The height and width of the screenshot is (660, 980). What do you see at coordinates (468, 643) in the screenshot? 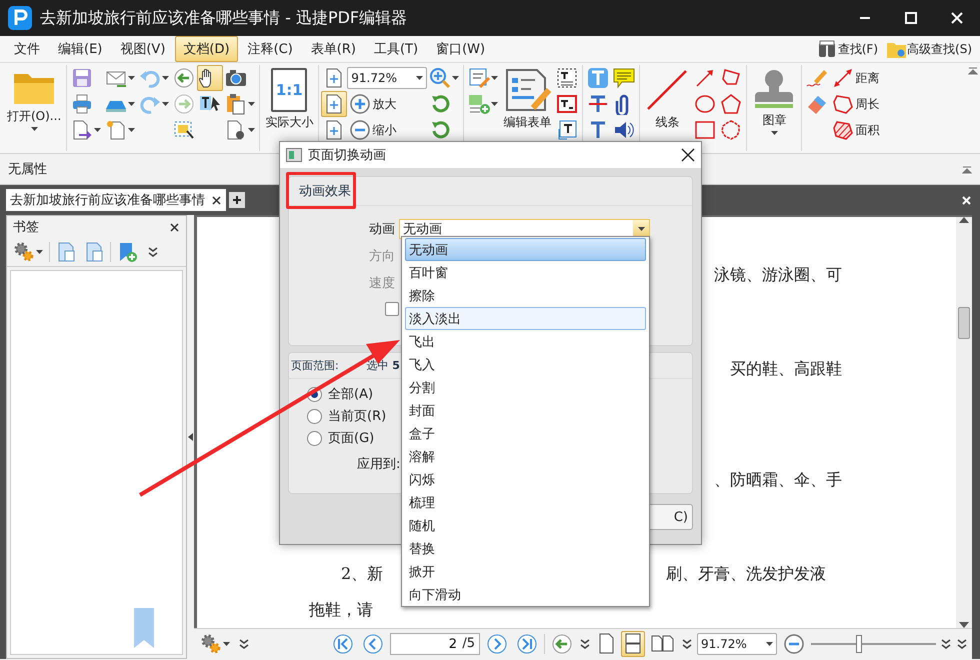
I see `page-total: /5` at bounding box center [468, 643].